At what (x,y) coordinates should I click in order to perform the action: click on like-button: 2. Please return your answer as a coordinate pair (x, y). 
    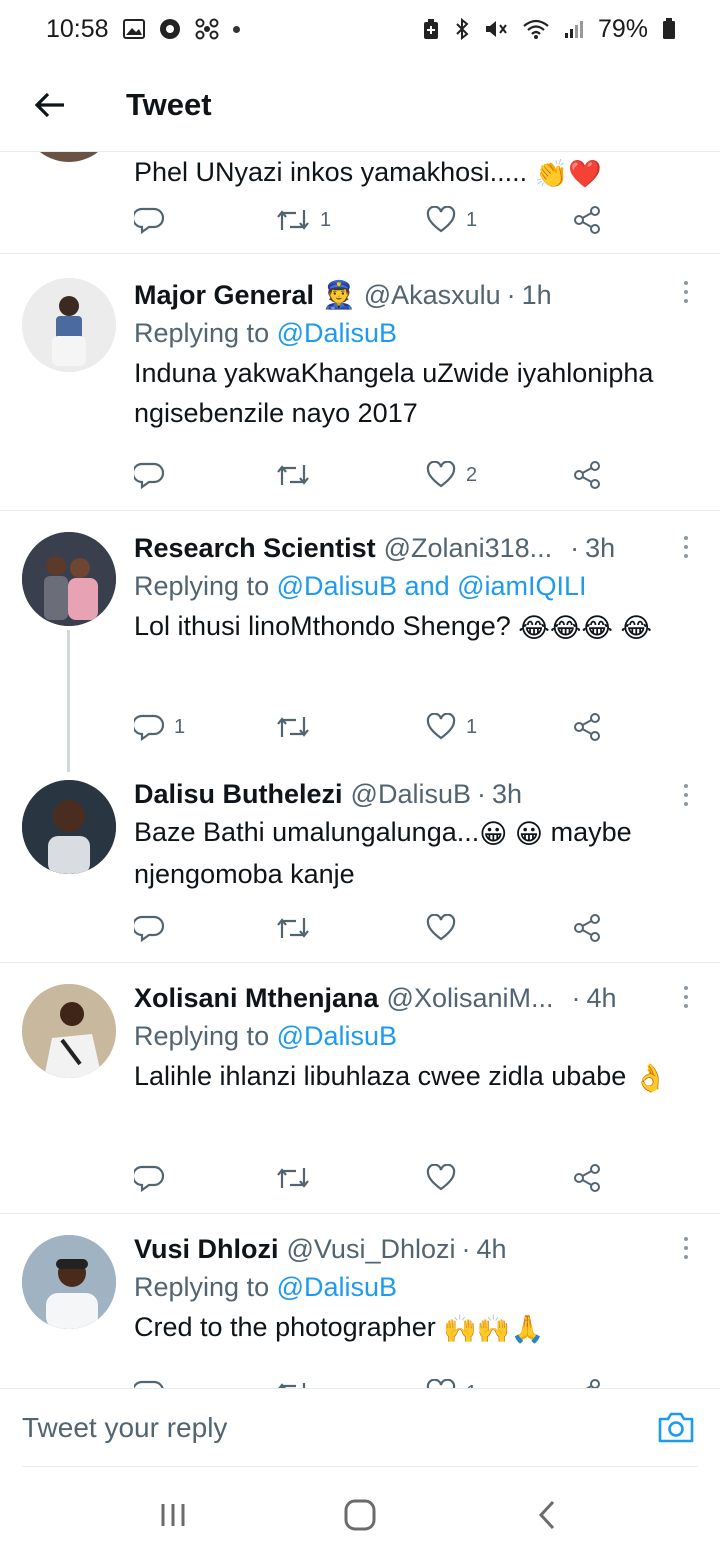
    Looking at the image, I should click on (451, 475).